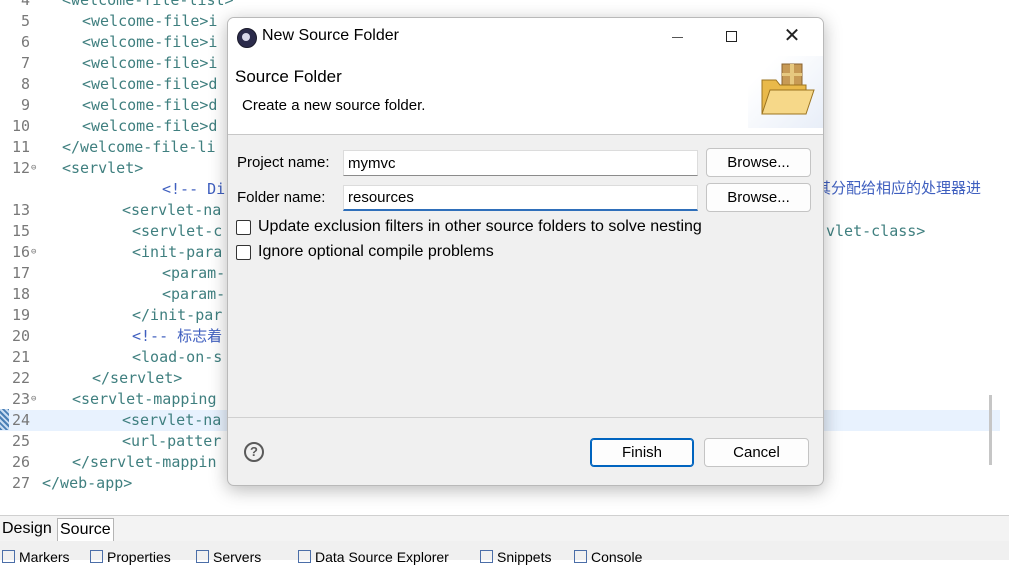  I want to click on line-number: 19, so click(20, 315).